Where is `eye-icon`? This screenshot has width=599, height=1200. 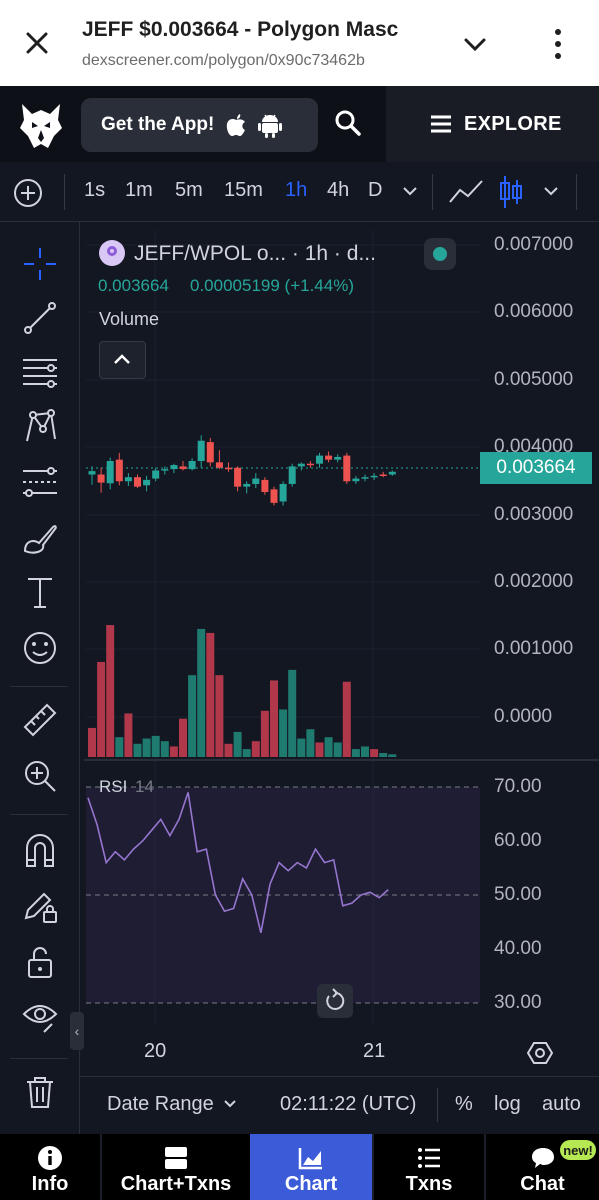 eye-icon is located at coordinates (40, 1019).